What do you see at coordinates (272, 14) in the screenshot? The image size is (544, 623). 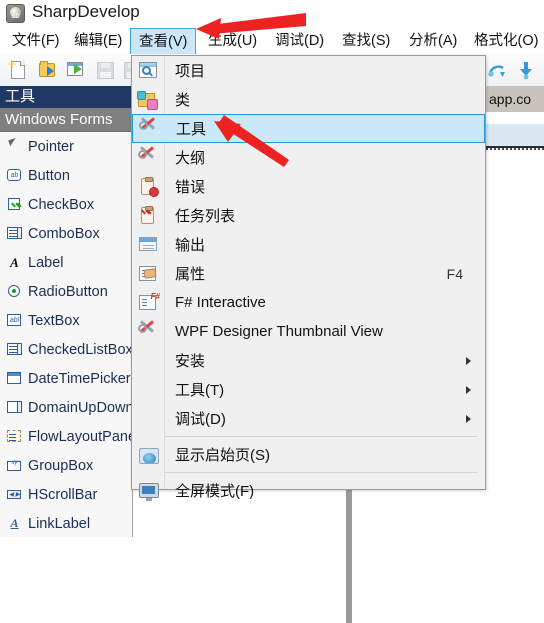 I see `title-bar: SD SharpDevelop` at bounding box center [272, 14].